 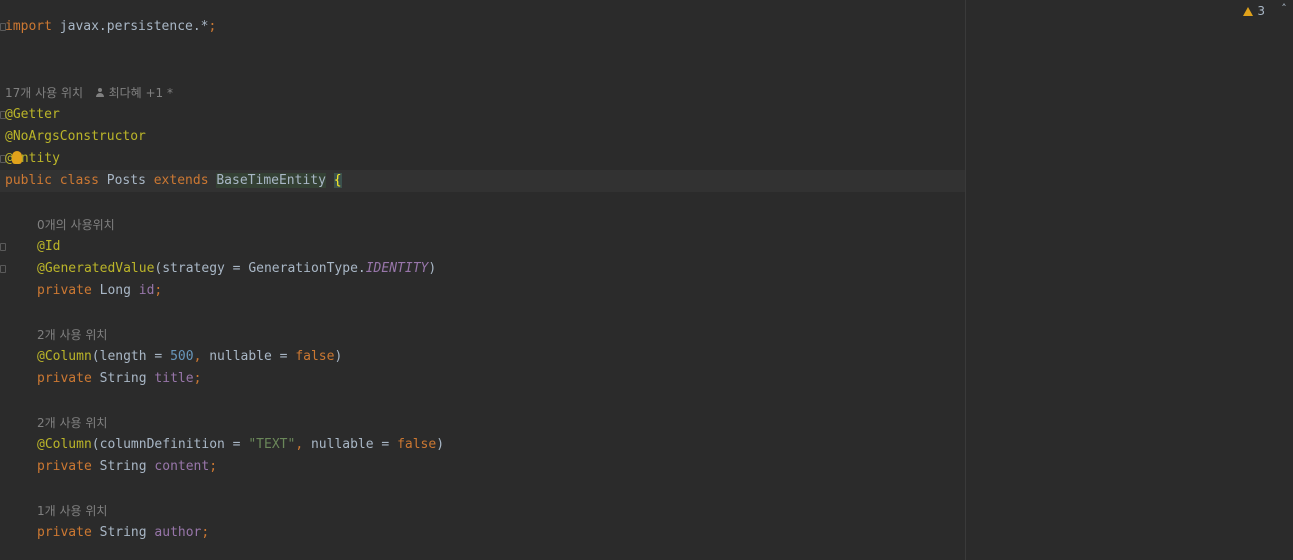 What do you see at coordinates (72, 335) in the screenshot?
I see `title-usage-hint: 2개 사용 위치` at bounding box center [72, 335].